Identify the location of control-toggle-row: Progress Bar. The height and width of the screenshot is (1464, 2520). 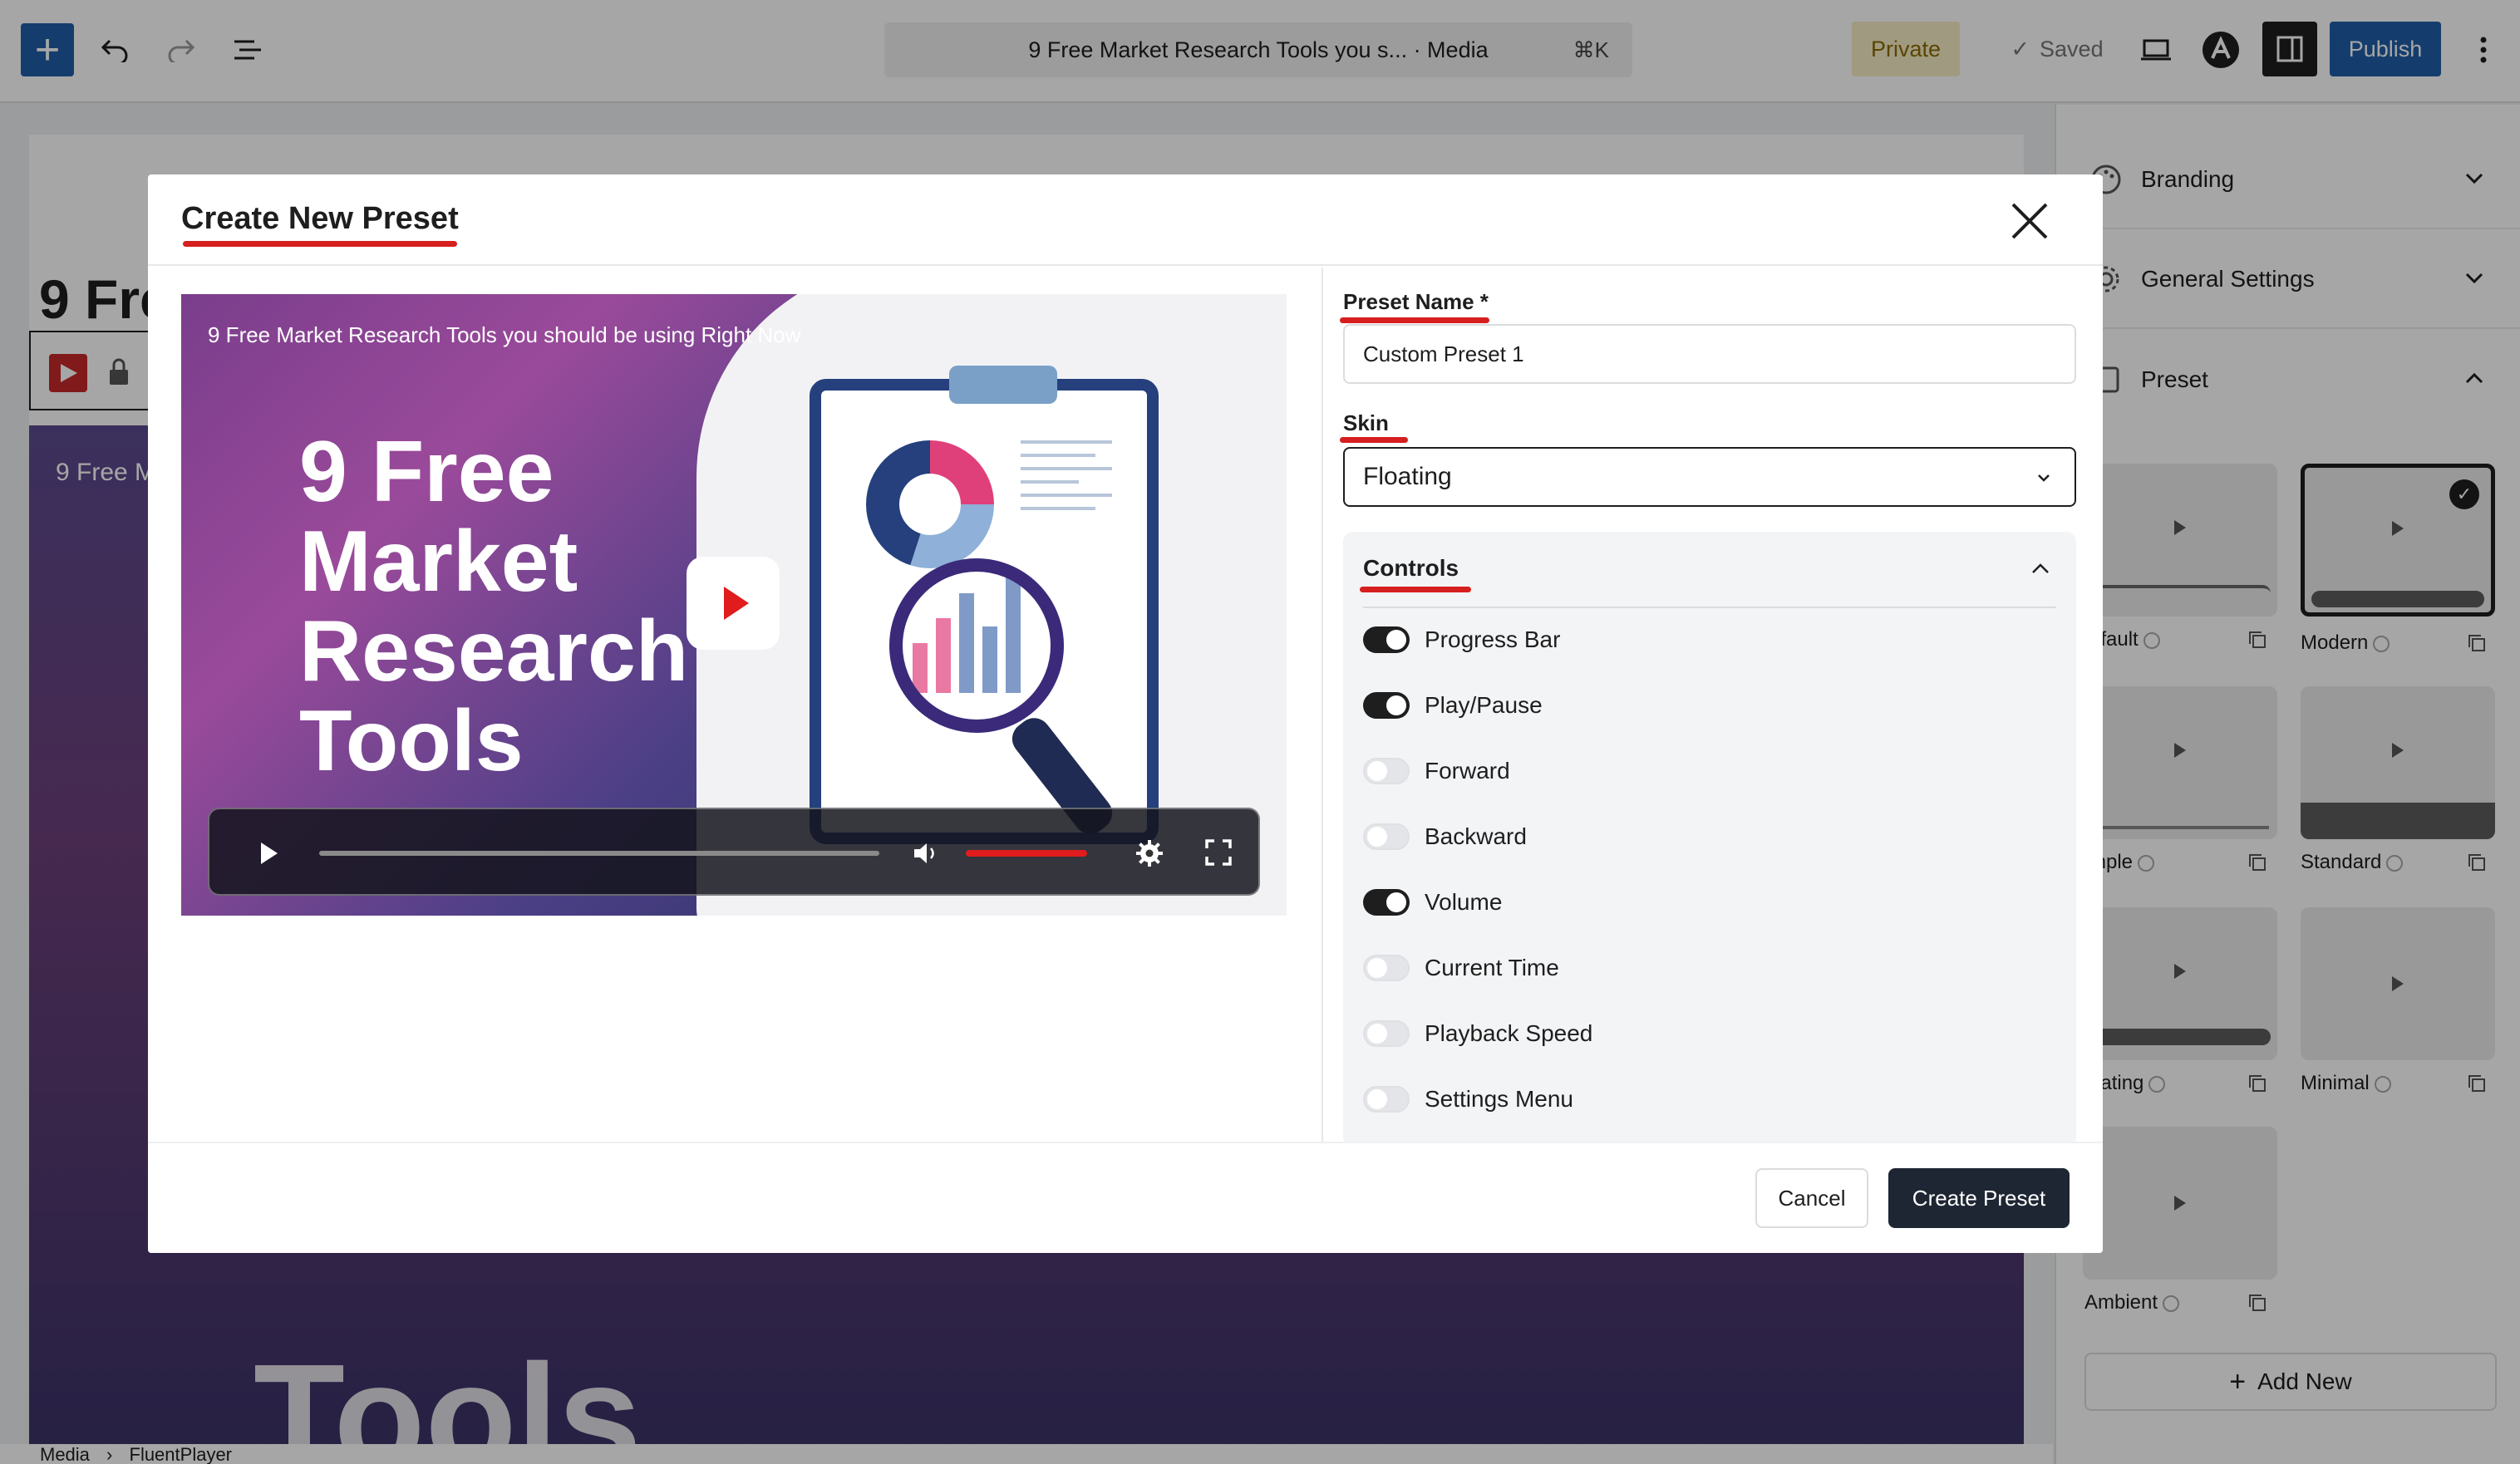
(1461, 639).